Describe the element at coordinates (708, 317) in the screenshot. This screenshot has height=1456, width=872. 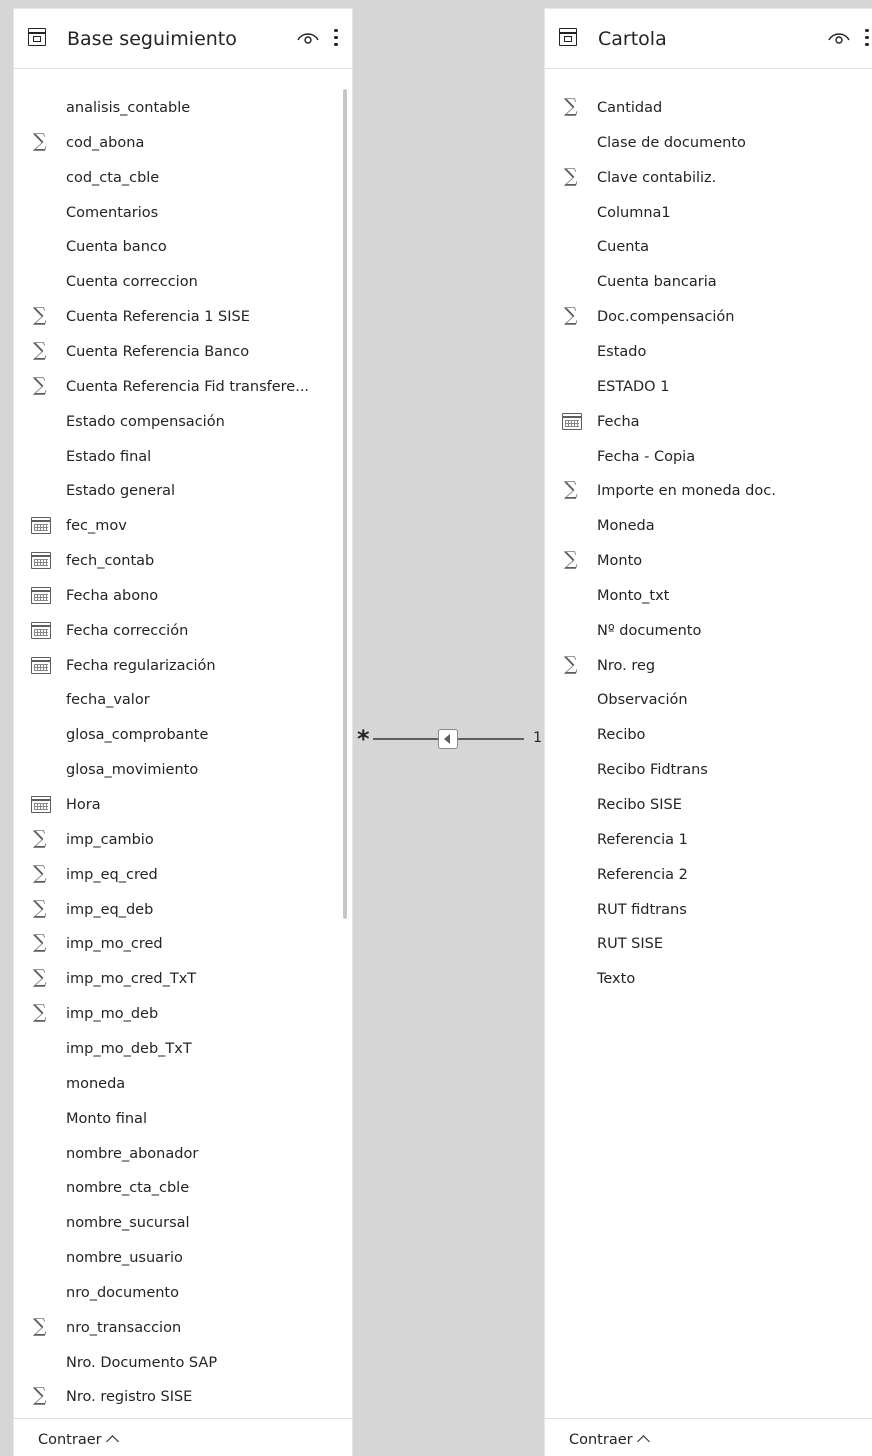
I see `field-row: ∑ Doc.compensación` at that location.